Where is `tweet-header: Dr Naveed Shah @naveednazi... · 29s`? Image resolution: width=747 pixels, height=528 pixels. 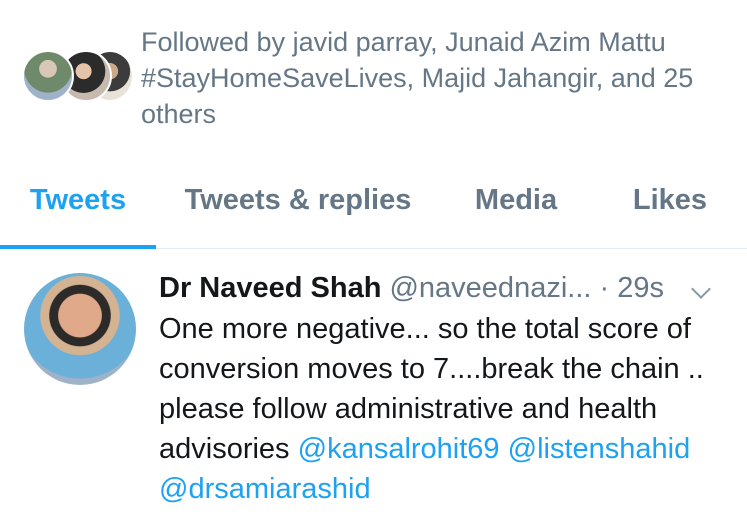 tweet-header: Dr Naveed Shah @naveednazi... · 29s is located at coordinates (444, 289).